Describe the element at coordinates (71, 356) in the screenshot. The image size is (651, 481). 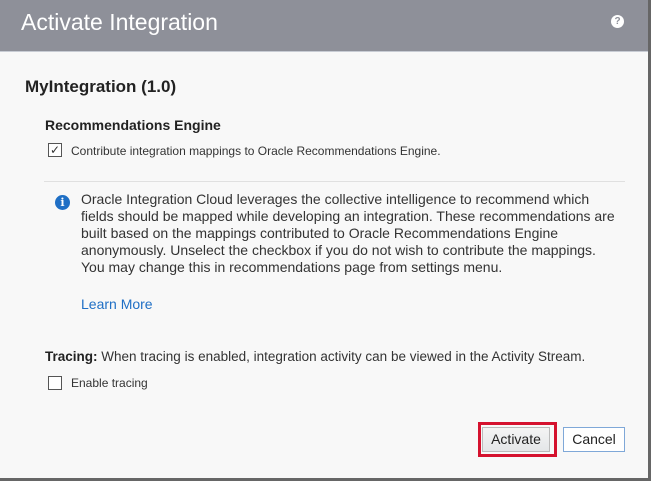
I see `tracing-label: Tracing:` at that location.